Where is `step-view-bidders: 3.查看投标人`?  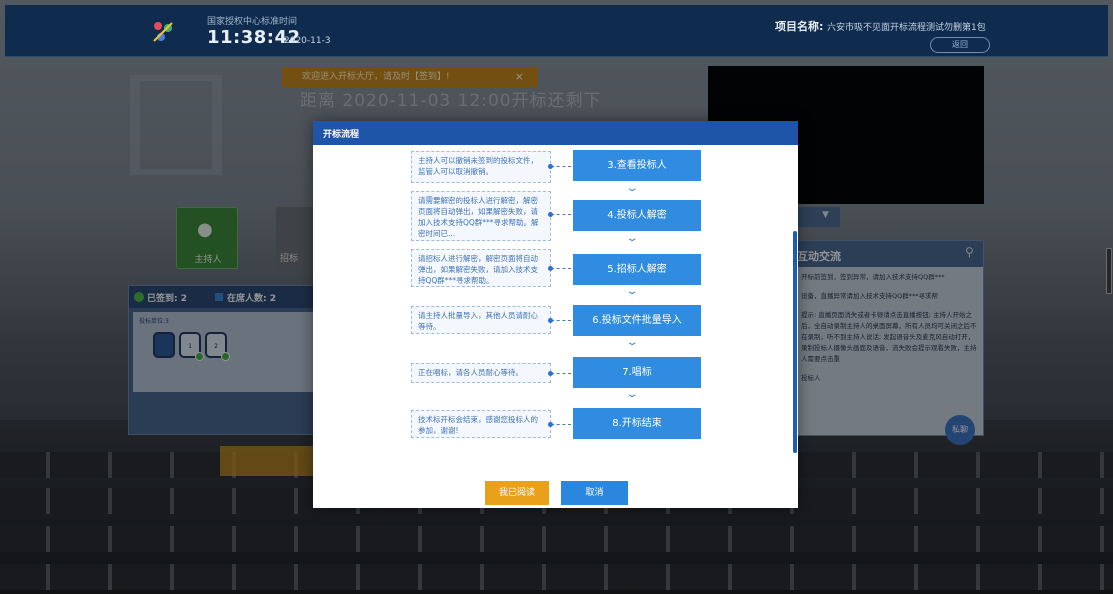 step-view-bidders: 3.查看投标人 is located at coordinates (637, 165).